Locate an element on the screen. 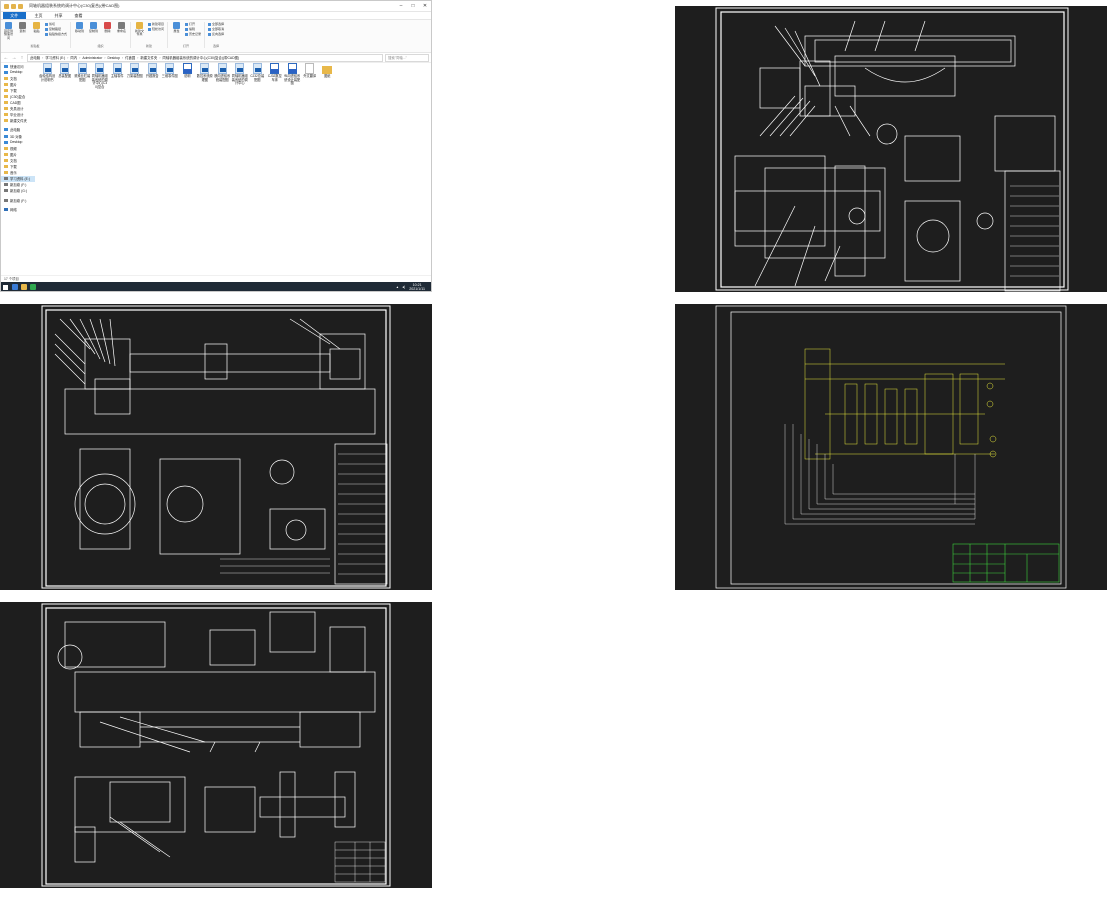 This screenshot has width=1110, height=897. file-item: 纵向进给系统设计装配图 is located at coordinates (292, 76).